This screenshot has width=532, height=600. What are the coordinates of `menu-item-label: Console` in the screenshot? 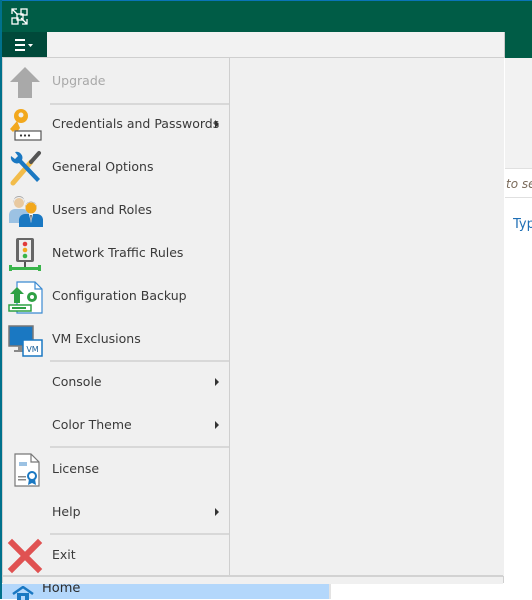 It's located at (77, 381).